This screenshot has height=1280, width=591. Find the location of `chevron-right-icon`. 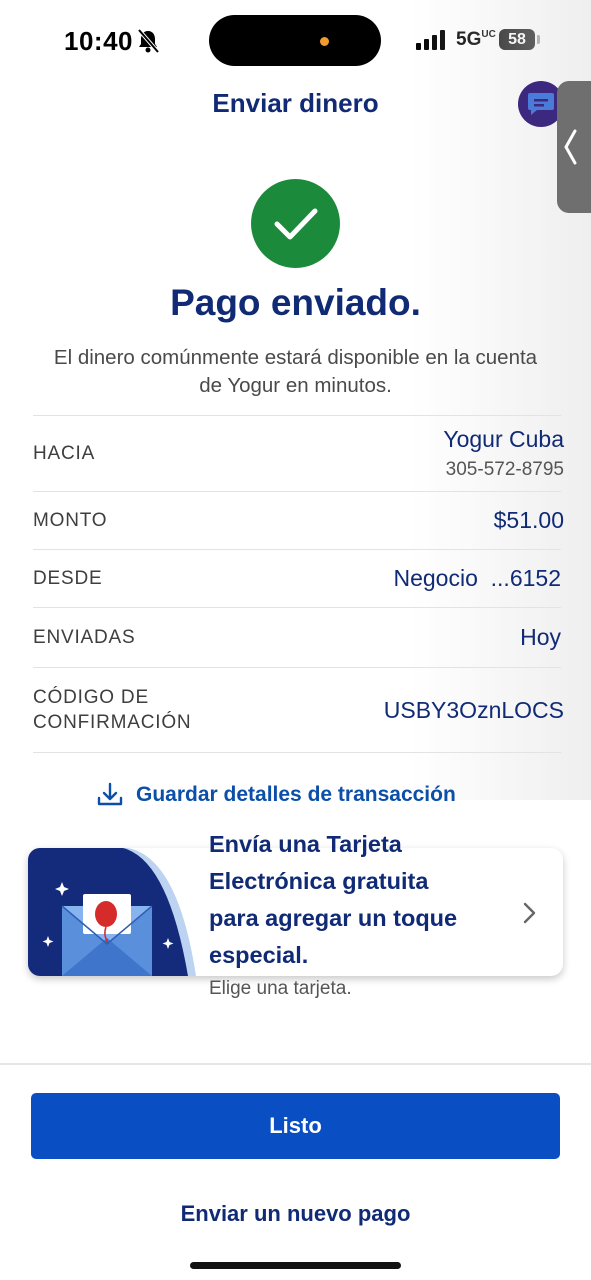

chevron-right-icon is located at coordinates (529, 913).